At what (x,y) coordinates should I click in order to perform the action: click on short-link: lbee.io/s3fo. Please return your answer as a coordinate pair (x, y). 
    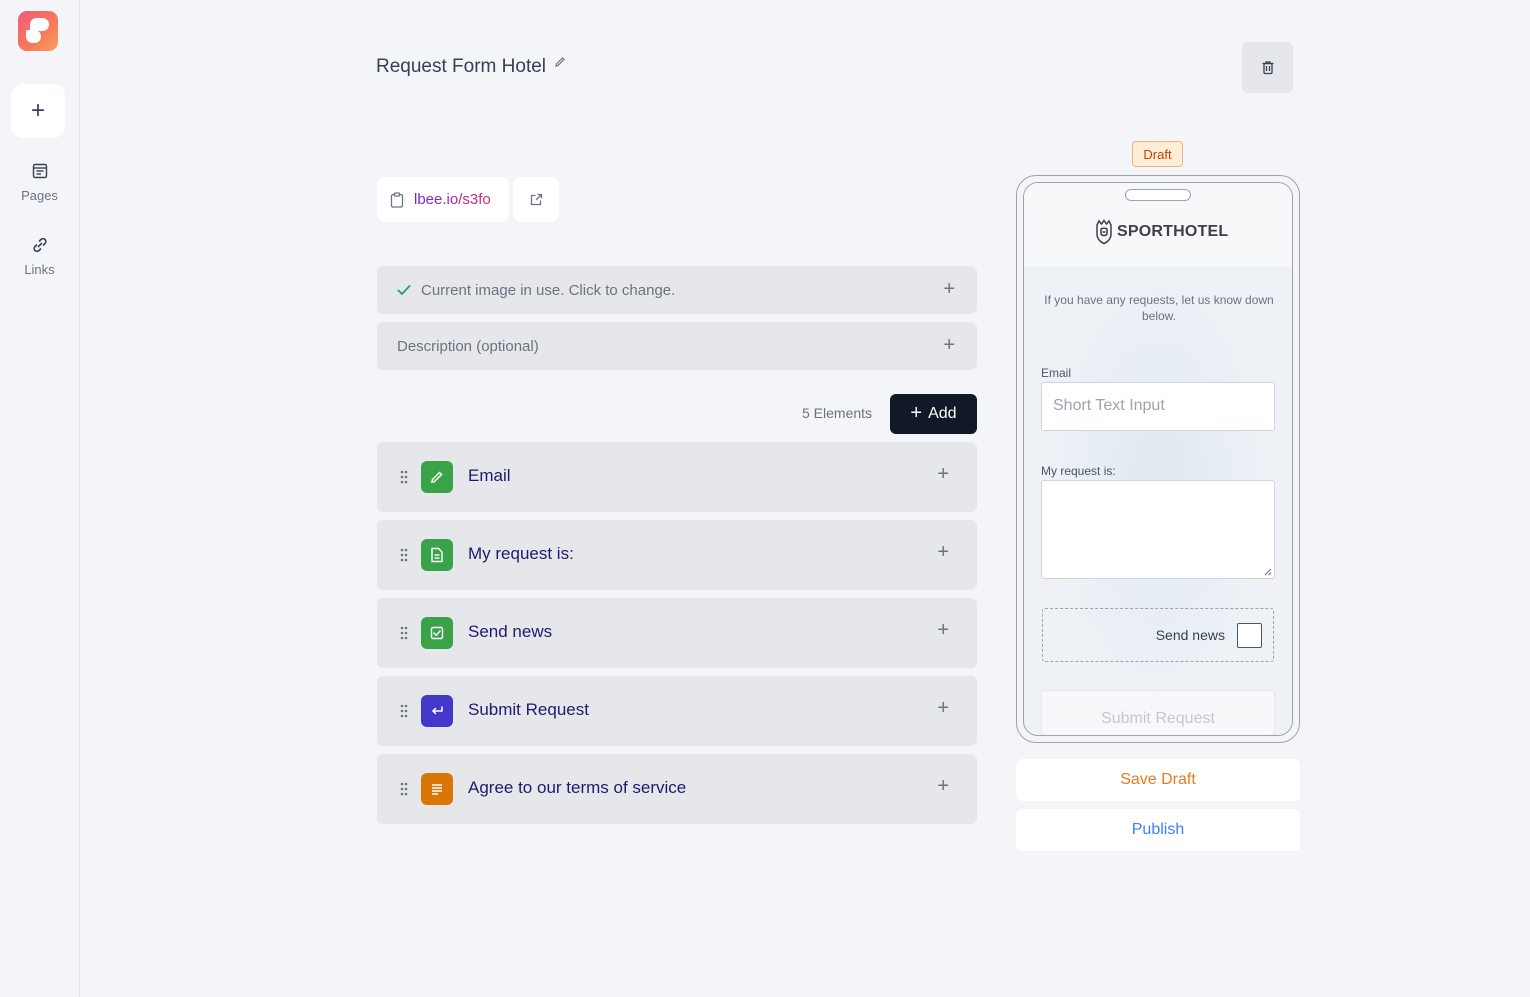
    Looking at the image, I should click on (443, 199).